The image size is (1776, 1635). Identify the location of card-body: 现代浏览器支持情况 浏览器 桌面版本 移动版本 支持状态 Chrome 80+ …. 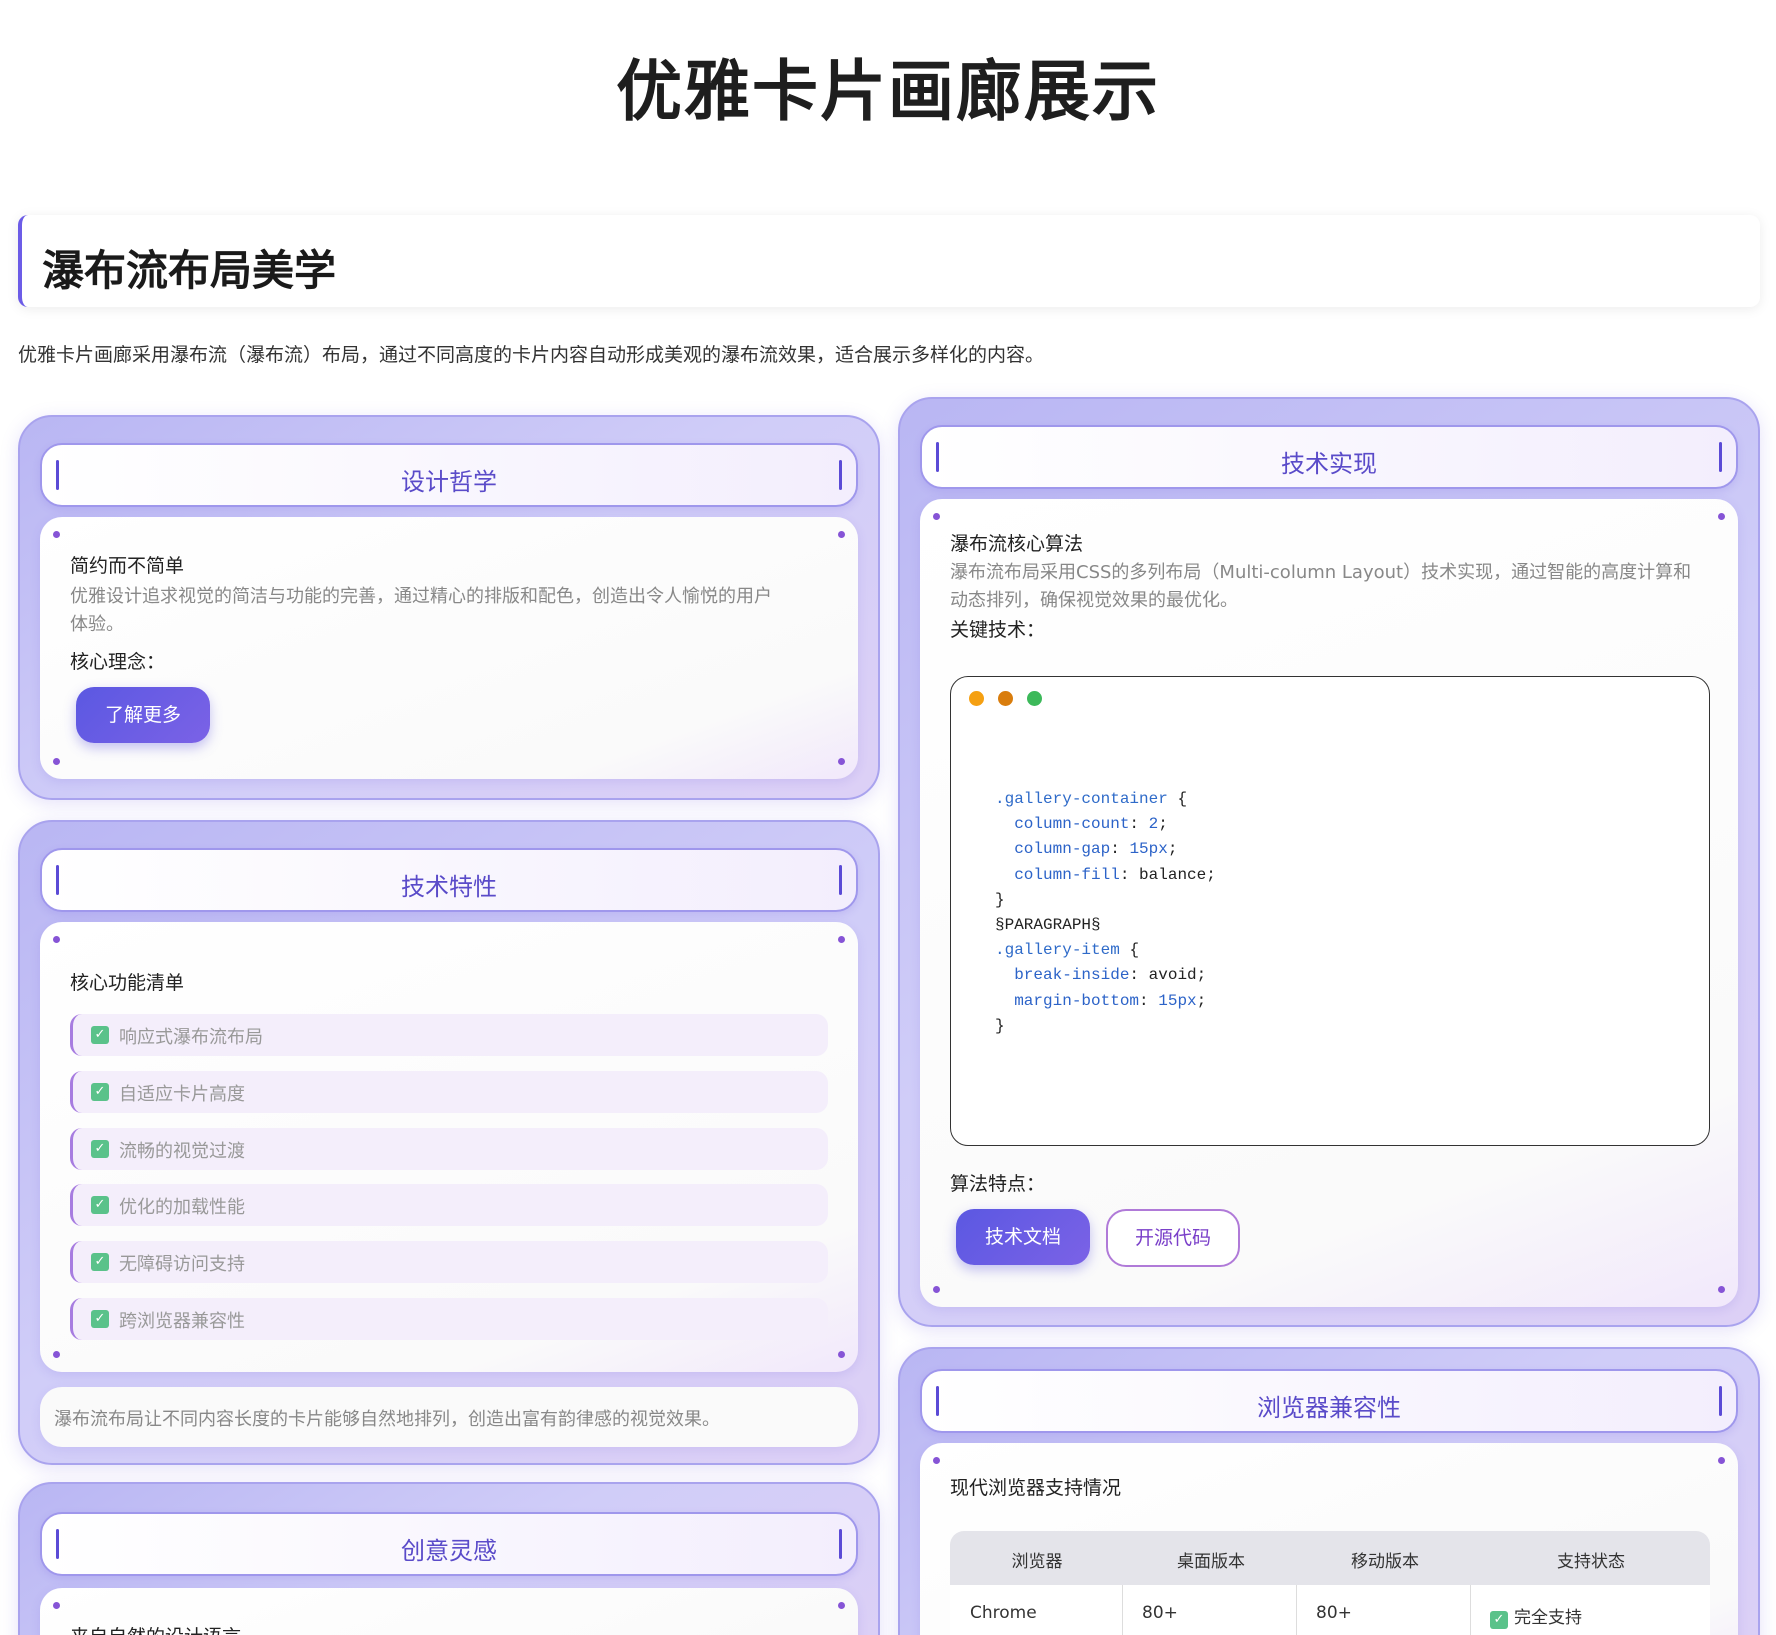
(1329, 1539).